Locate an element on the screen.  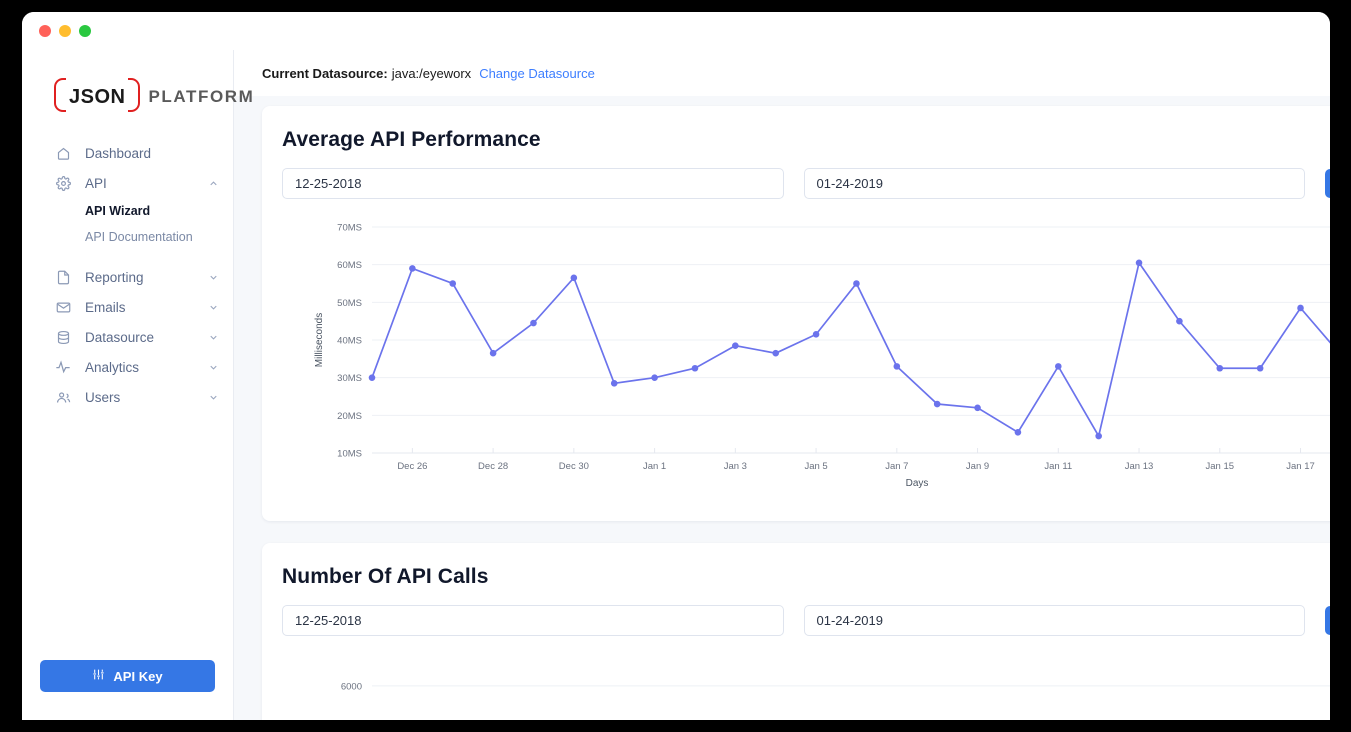
sidebar-item-label: Datasource is located at coordinates (120, 337).